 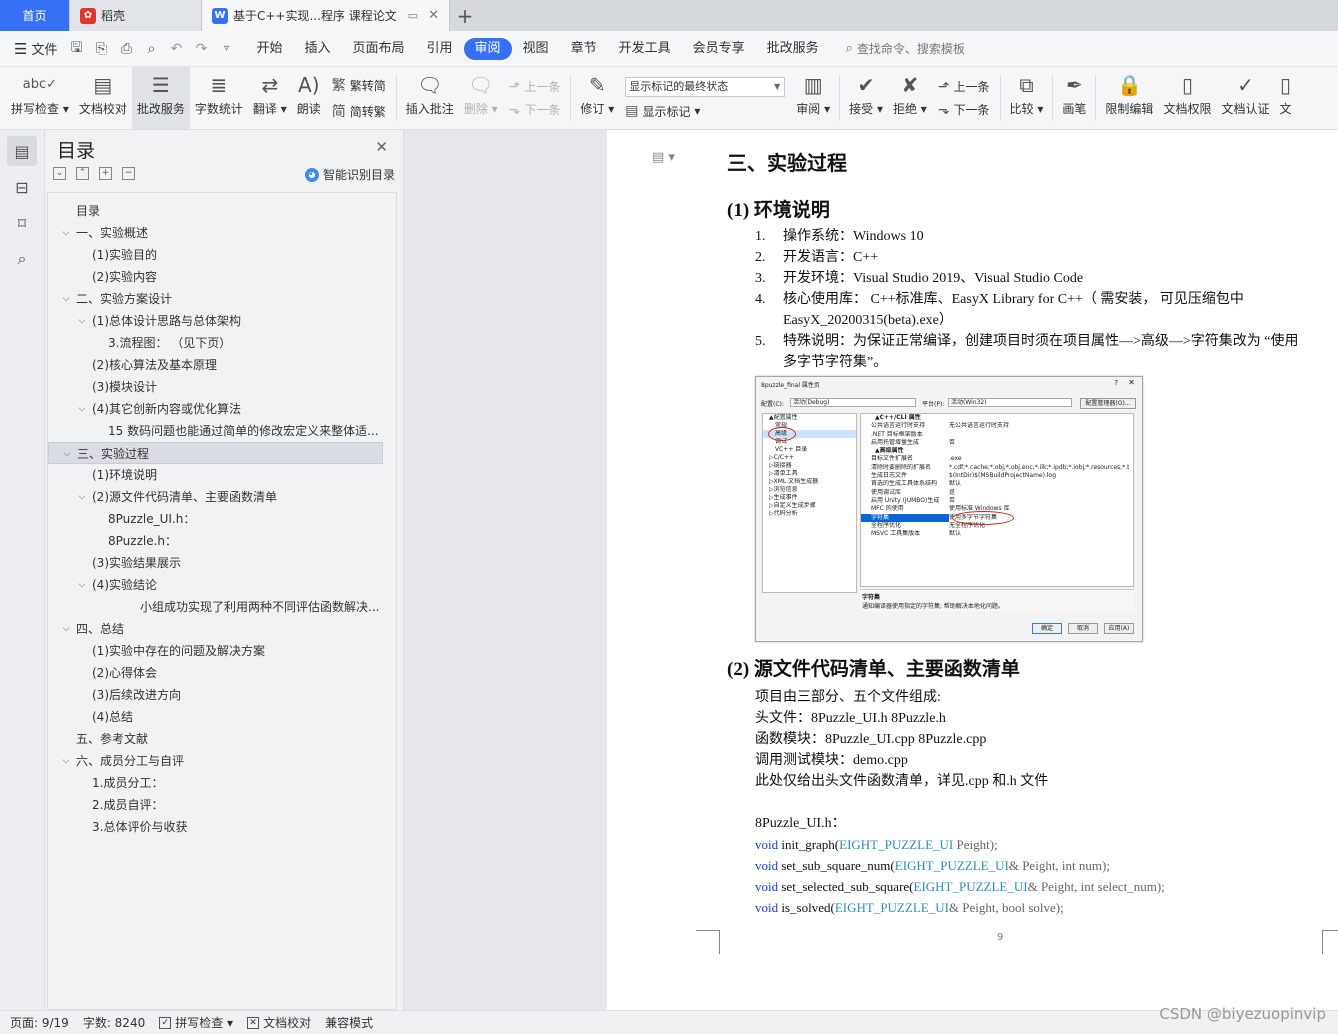 What do you see at coordinates (964, 109) in the screenshot?
I see `next-change-button: ⬎ 下一条` at bounding box center [964, 109].